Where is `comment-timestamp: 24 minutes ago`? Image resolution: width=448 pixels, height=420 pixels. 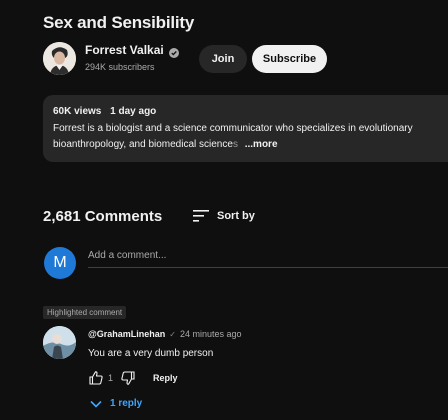 comment-timestamp: 24 minutes ago is located at coordinates (211, 334).